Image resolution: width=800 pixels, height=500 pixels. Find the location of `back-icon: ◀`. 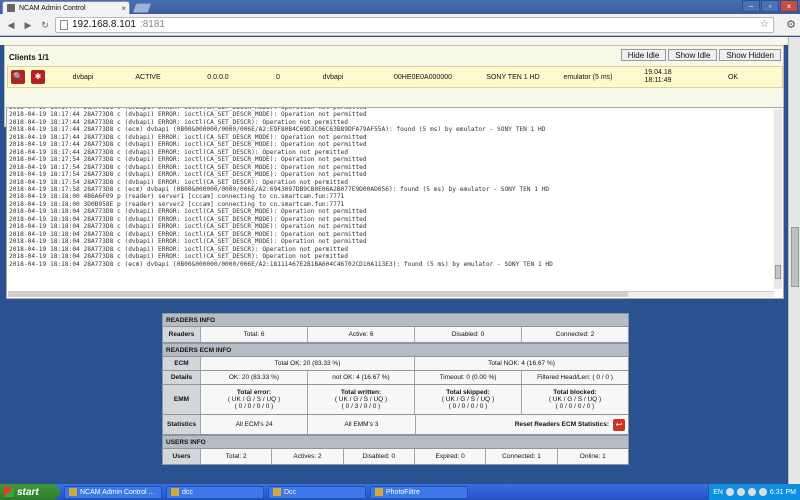

back-icon: ◀ is located at coordinates (11, 25).